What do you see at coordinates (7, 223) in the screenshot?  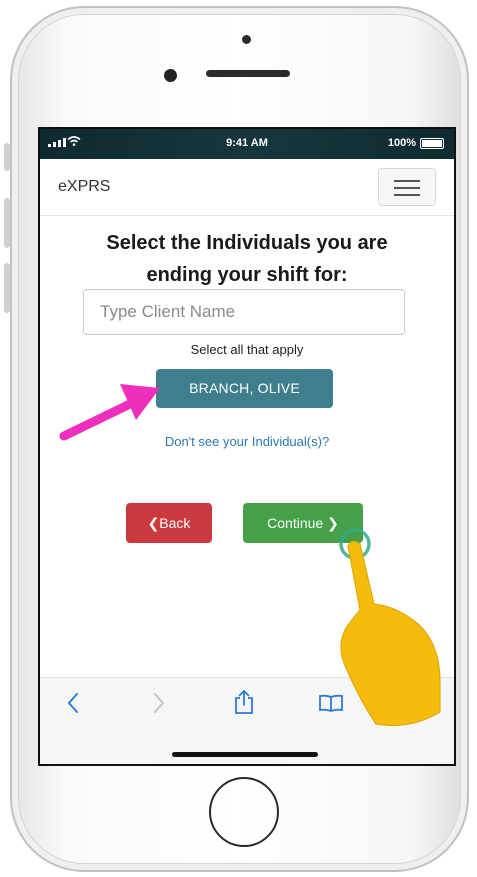 I see `volume-up-button` at bounding box center [7, 223].